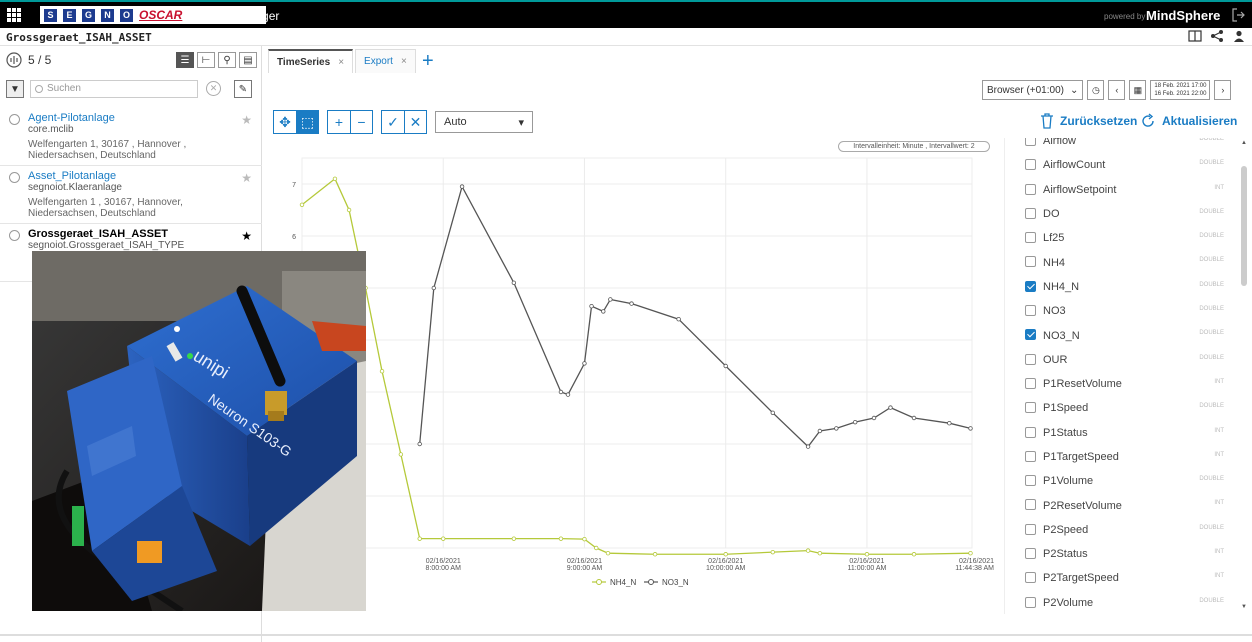 The height and width of the screenshot is (642, 1252). Describe the element at coordinates (385, 61) in the screenshot. I see `tab-export: Export ×` at that location.